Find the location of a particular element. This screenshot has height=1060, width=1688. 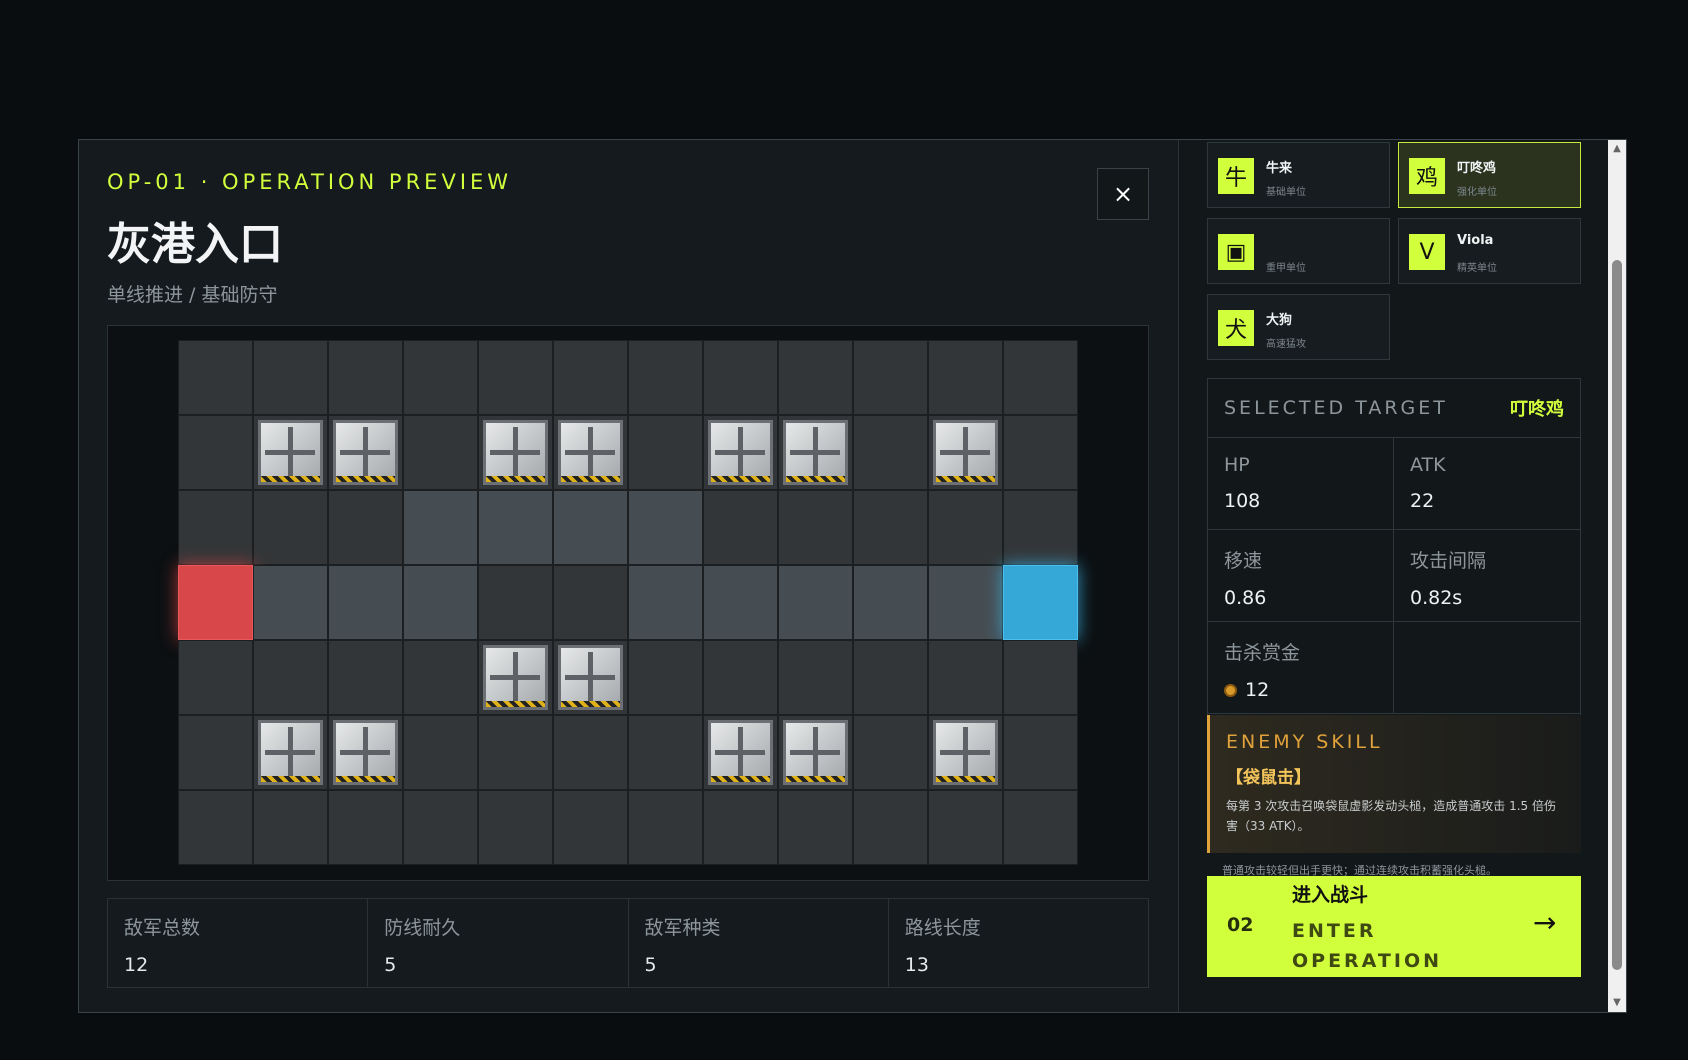

stat-label: 防线耐久 is located at coordinates (422, 928).